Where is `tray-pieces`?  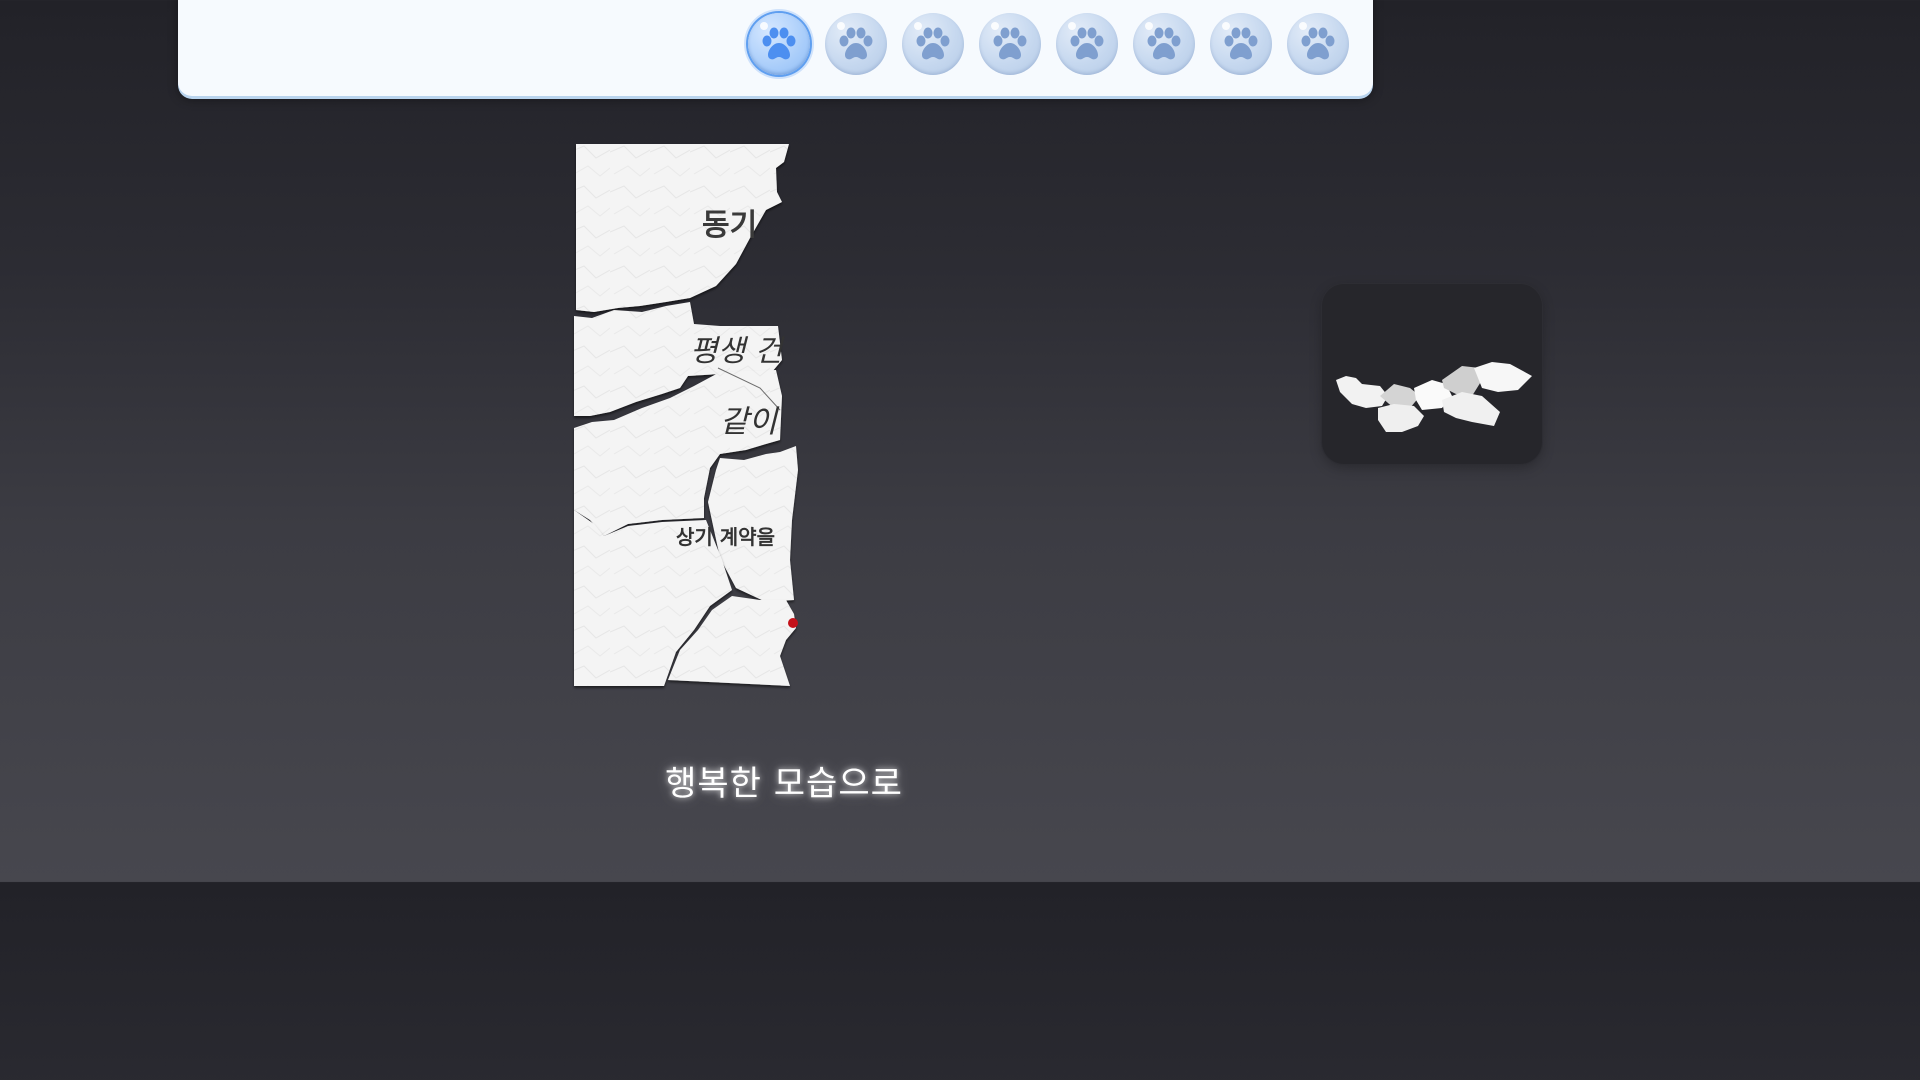 tray-pieces is located at coordinates (1434, 397).